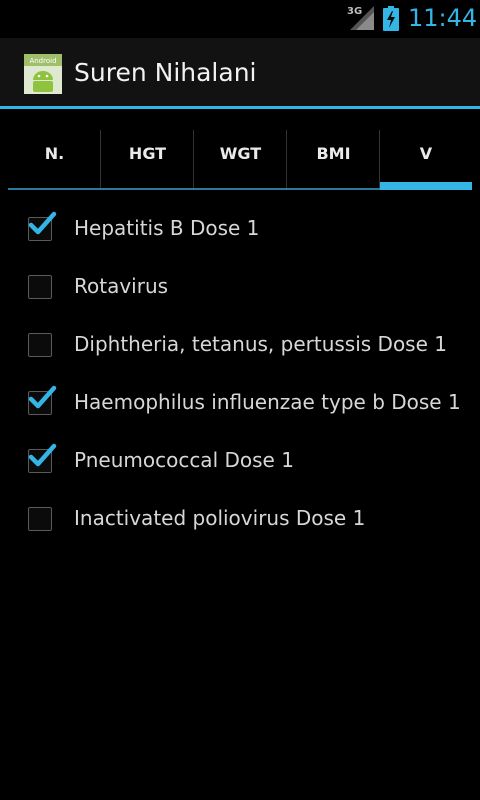 This screenshot has width=480, height=800. I want to click on list-item: Diphtheria, tetanus, pertussis Dose 1, so click(240, 345).